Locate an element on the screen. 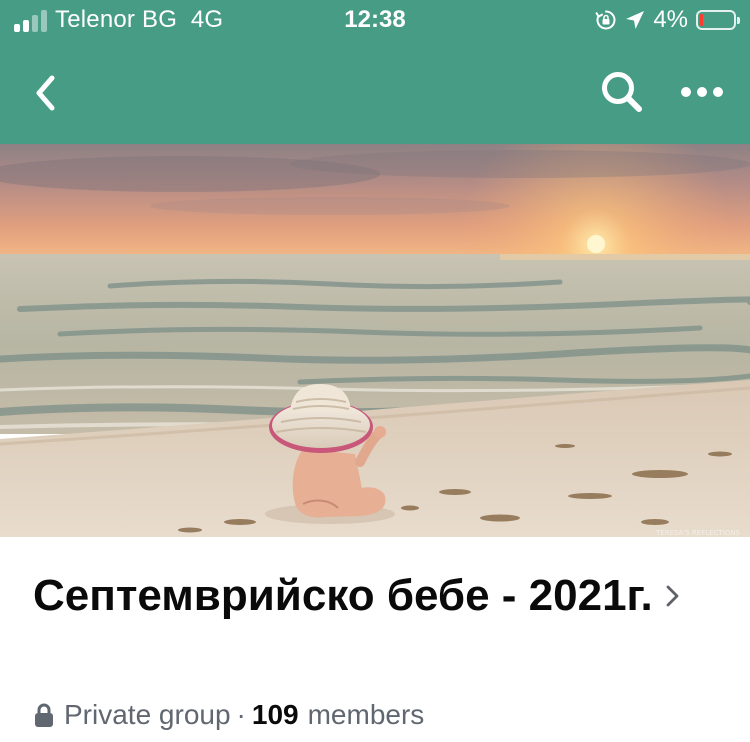 The image size is (750, 742). member-count: 109 is located at coordinates (275, 714).